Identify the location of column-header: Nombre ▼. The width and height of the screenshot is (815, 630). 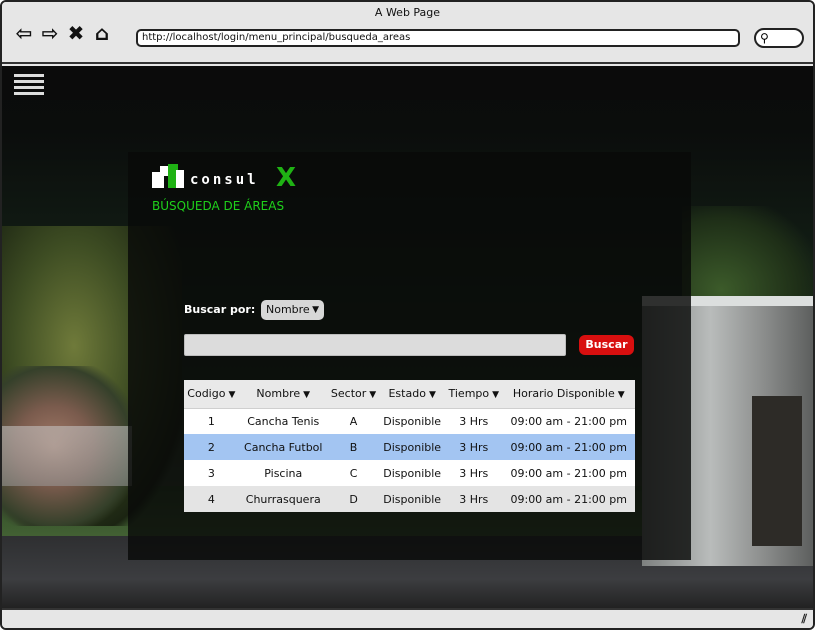
(283, 394).